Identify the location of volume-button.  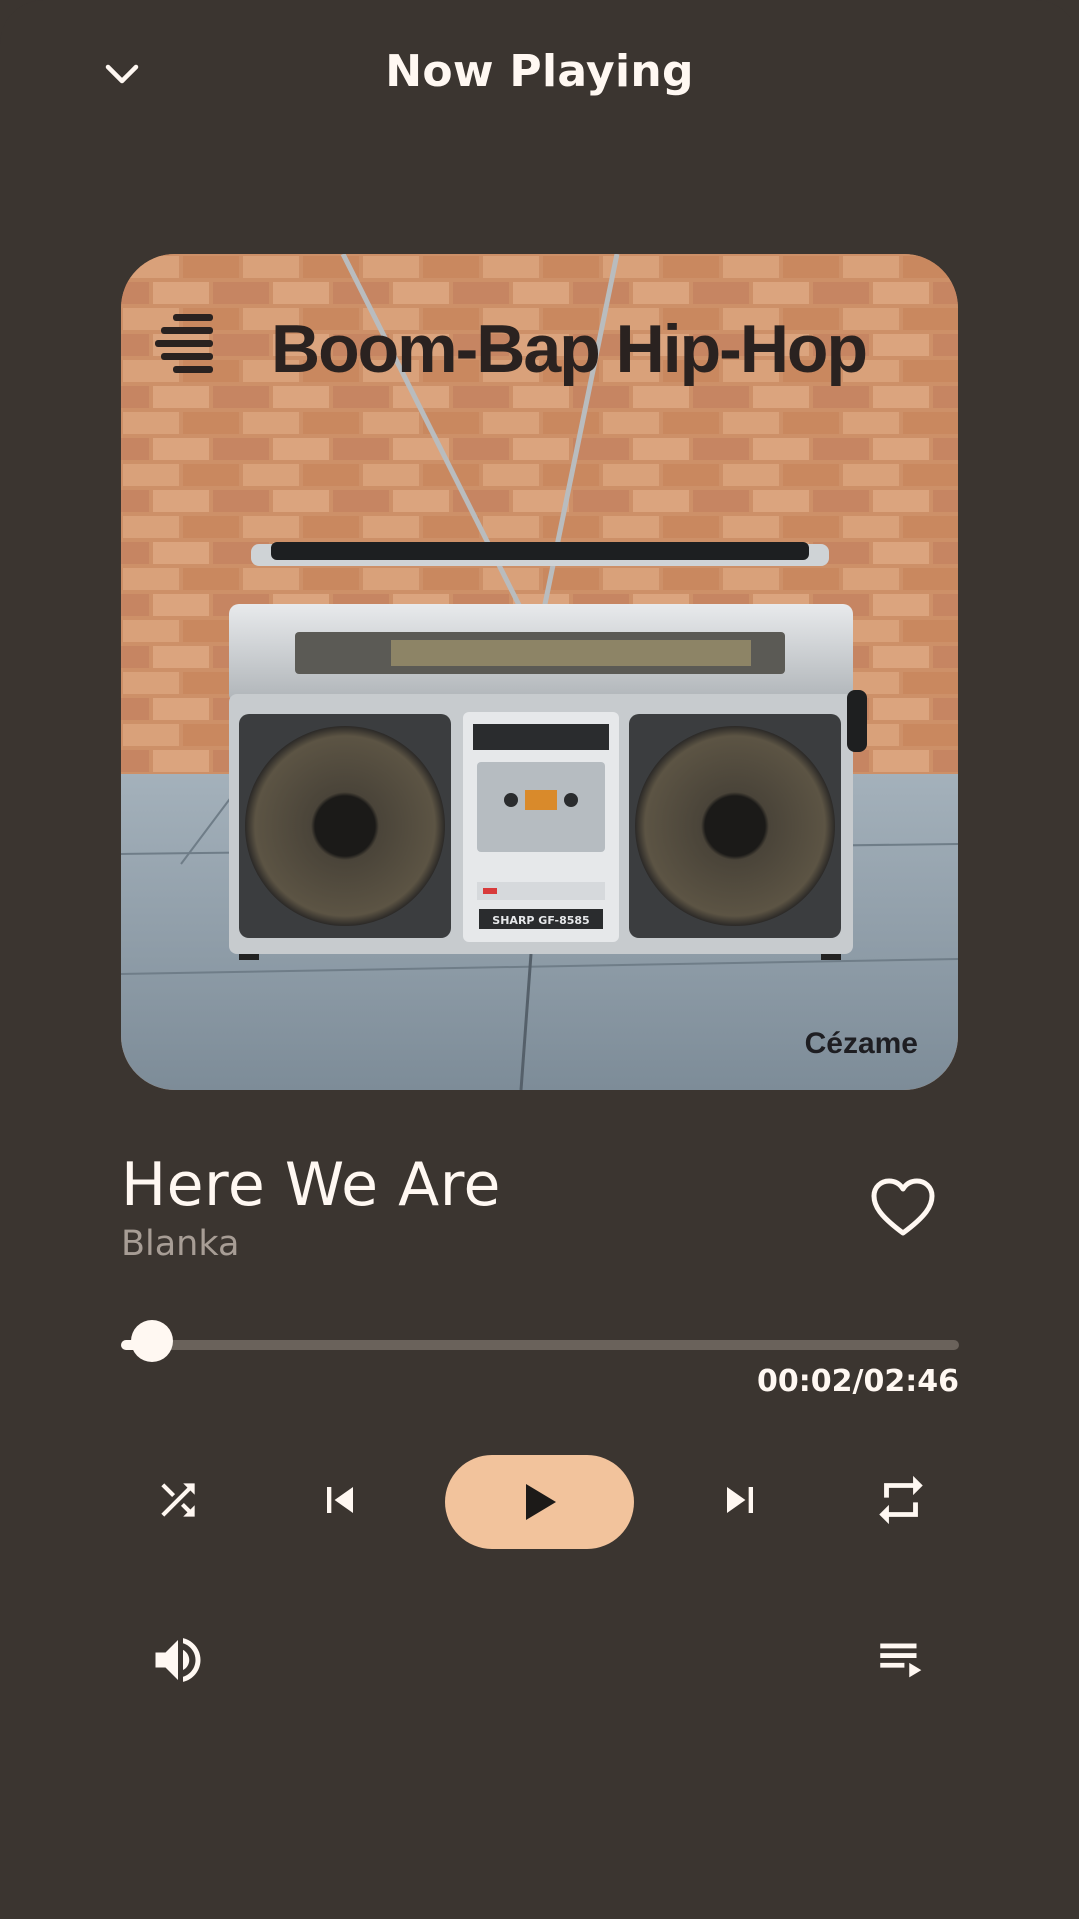
(178, 1660).